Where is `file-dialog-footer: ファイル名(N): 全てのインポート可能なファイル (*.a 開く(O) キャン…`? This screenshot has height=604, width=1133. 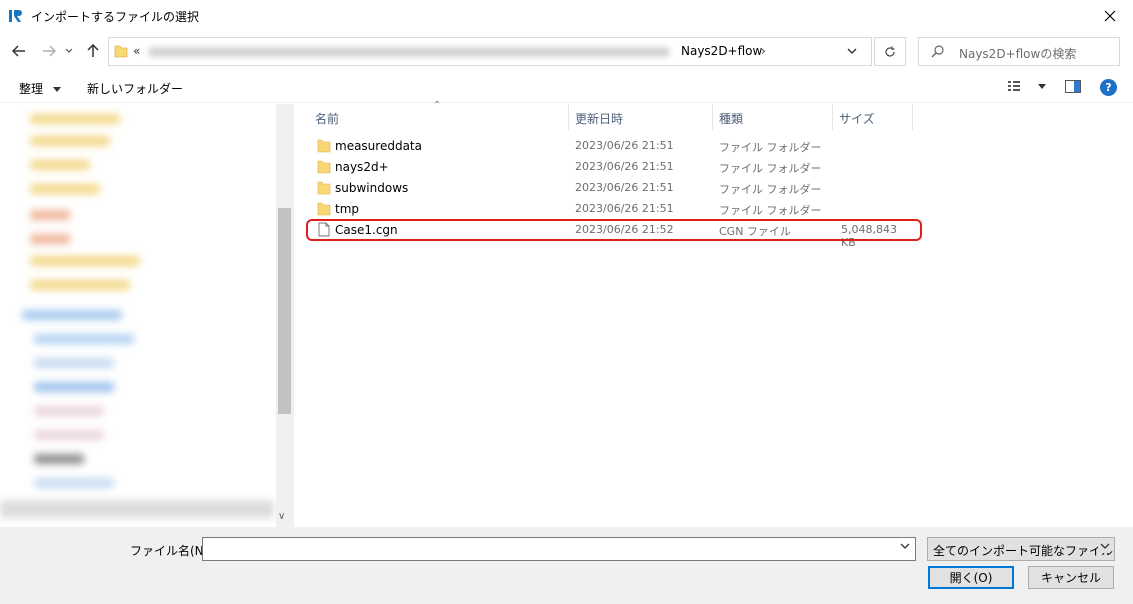 file-dialog-footer: ファイル名(N): 全てのインポート可能なファイル (*.a 開く(O) キャン… is located at coordinates (566, 565).